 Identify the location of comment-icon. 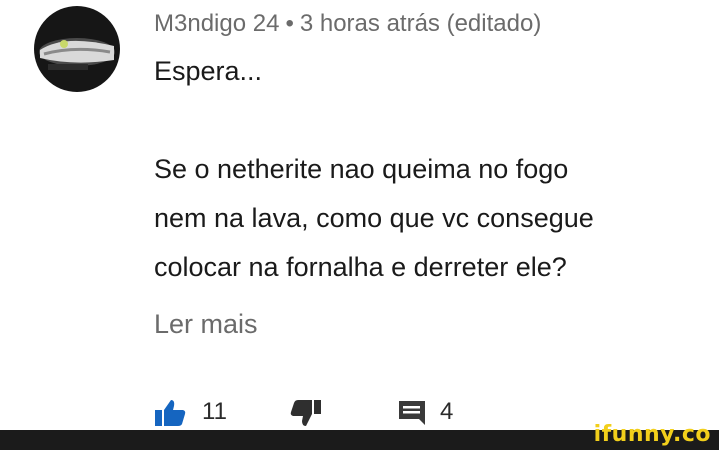
(412, 415).